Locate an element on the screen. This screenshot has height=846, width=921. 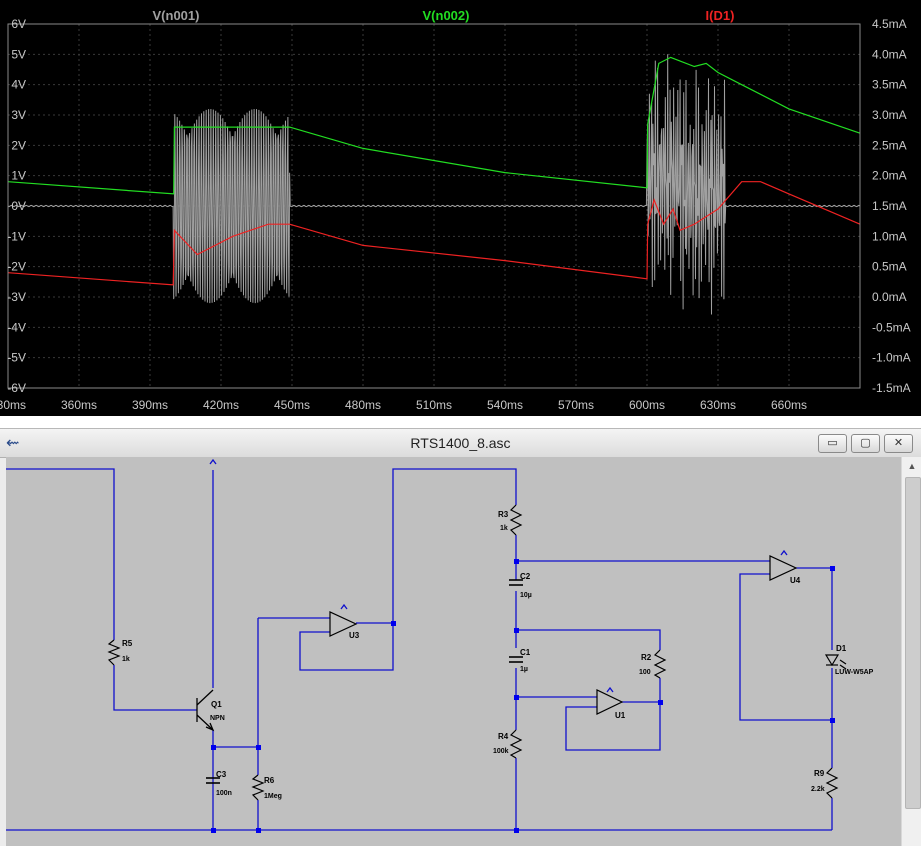
c2-value: 10µ is located at coordinates (526, 595).